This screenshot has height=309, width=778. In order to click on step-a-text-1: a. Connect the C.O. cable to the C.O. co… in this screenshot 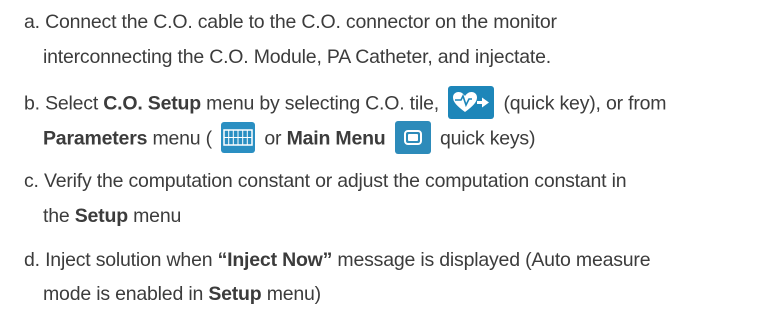, I will do `click(290, 22)`.